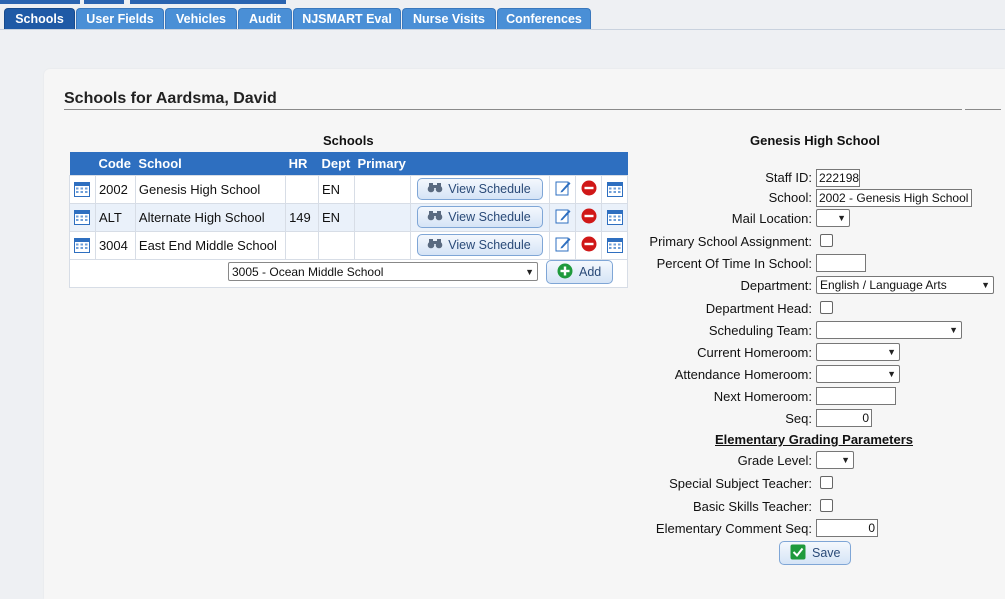  I want to click on tab-conferences: Conferences, so click(544, 18).